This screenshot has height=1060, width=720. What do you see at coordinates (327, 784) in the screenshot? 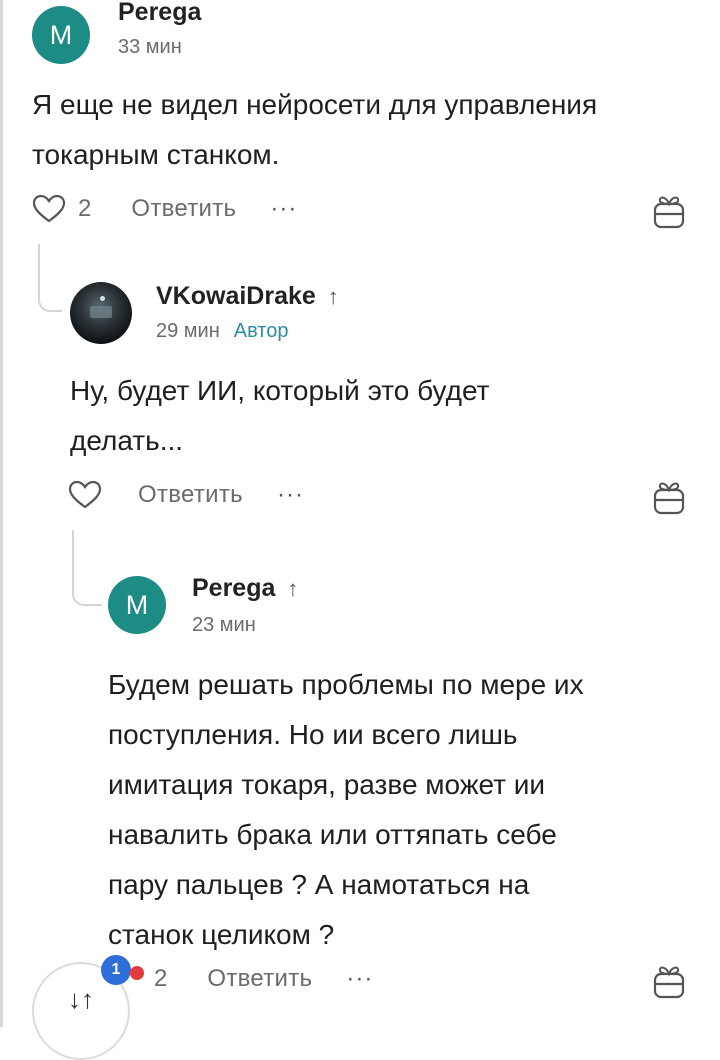
I see `text-line: имитация токаря, разве может ии` at bounding box center [327, 784].